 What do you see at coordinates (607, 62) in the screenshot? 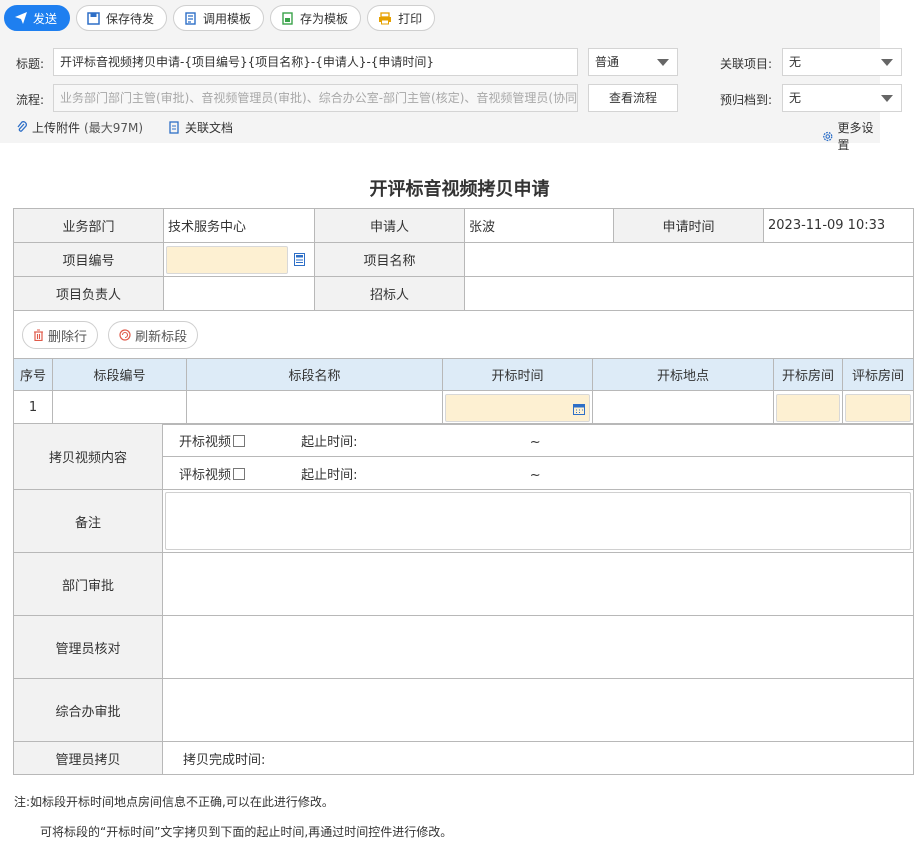
I see `priority-value: 普通` at bounding box center [607, 62].